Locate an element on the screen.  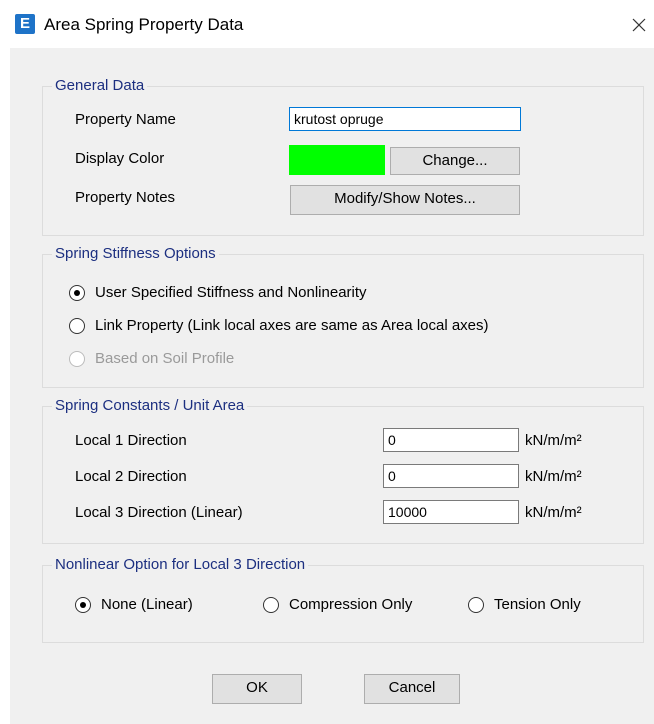
property-name-label: Property Name is located at coordinates (125, 119).